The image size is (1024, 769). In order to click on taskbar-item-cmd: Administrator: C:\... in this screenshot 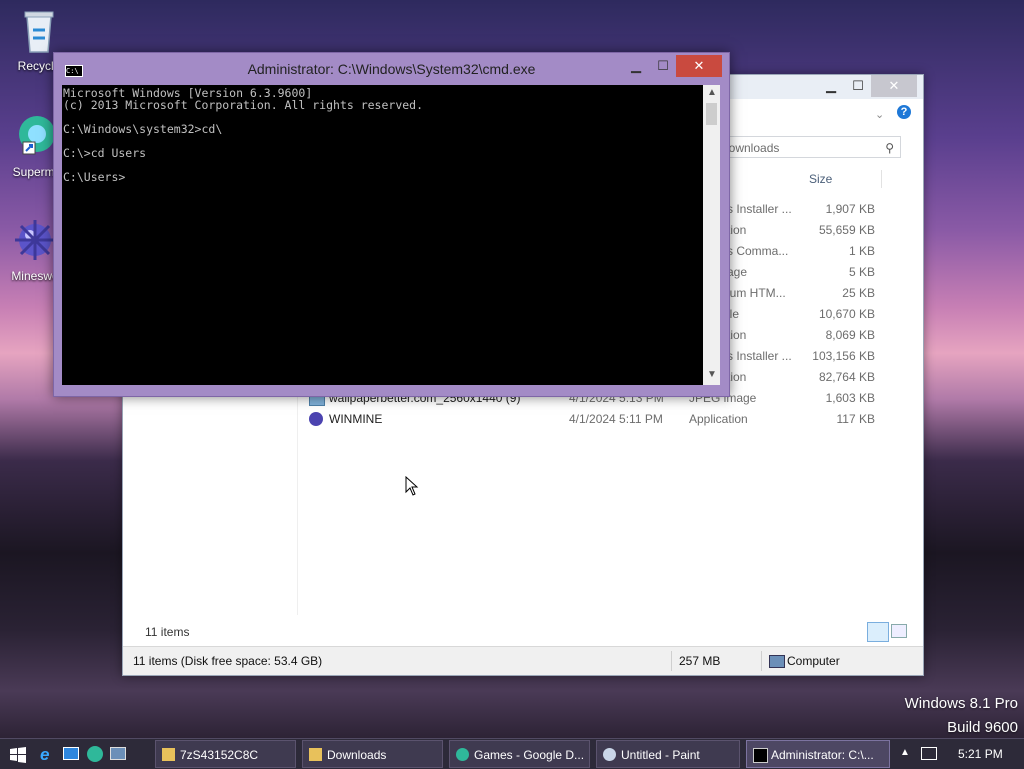, I will do `click(818, 754)`.